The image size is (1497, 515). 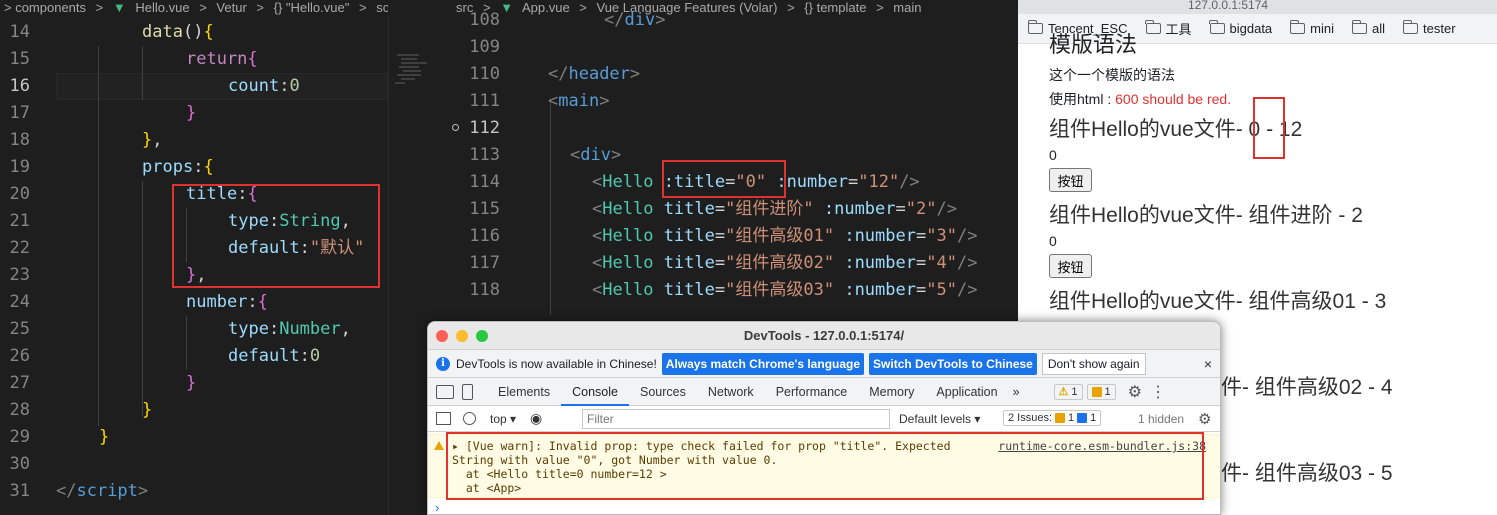 What do you see at coordinates (484, 290) in the screenshot?
I see `line-number: 118` at bounding box center [484, 290].